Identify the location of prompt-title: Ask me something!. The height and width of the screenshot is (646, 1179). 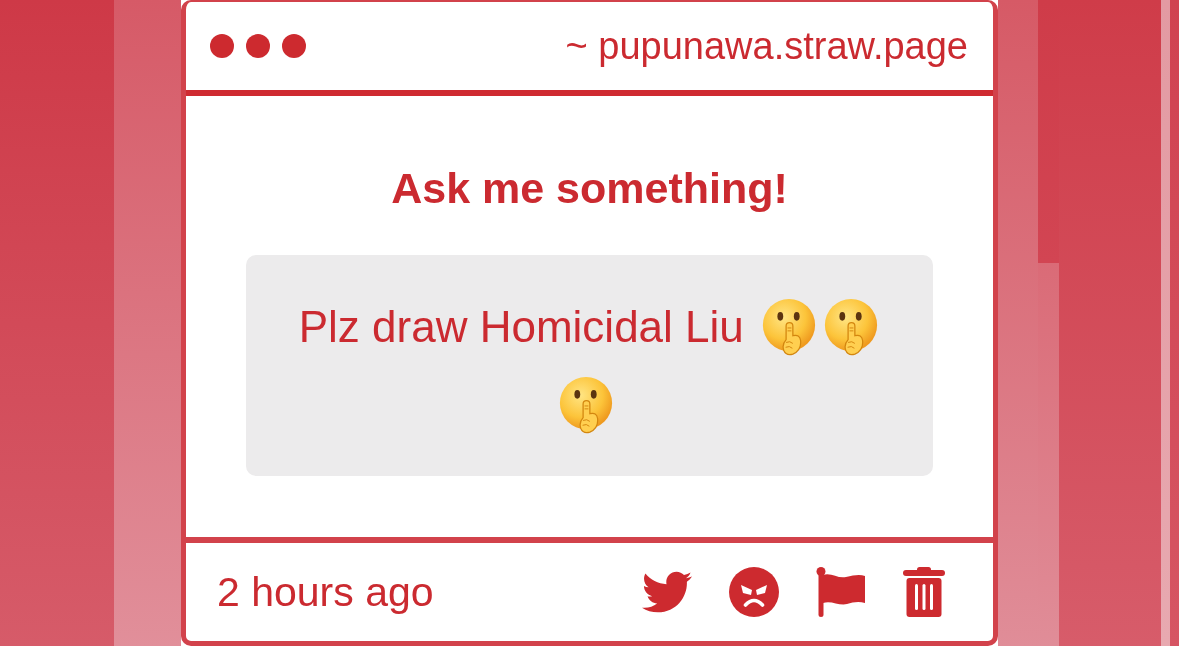
(589, 188).